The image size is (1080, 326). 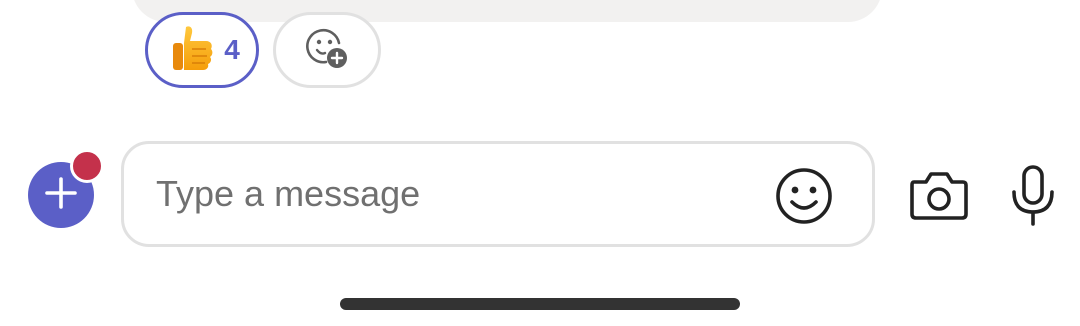 What do you see at coordinates (939, 195) in the screenshot?
I see `camera-button` at bounding box center [939, 195].